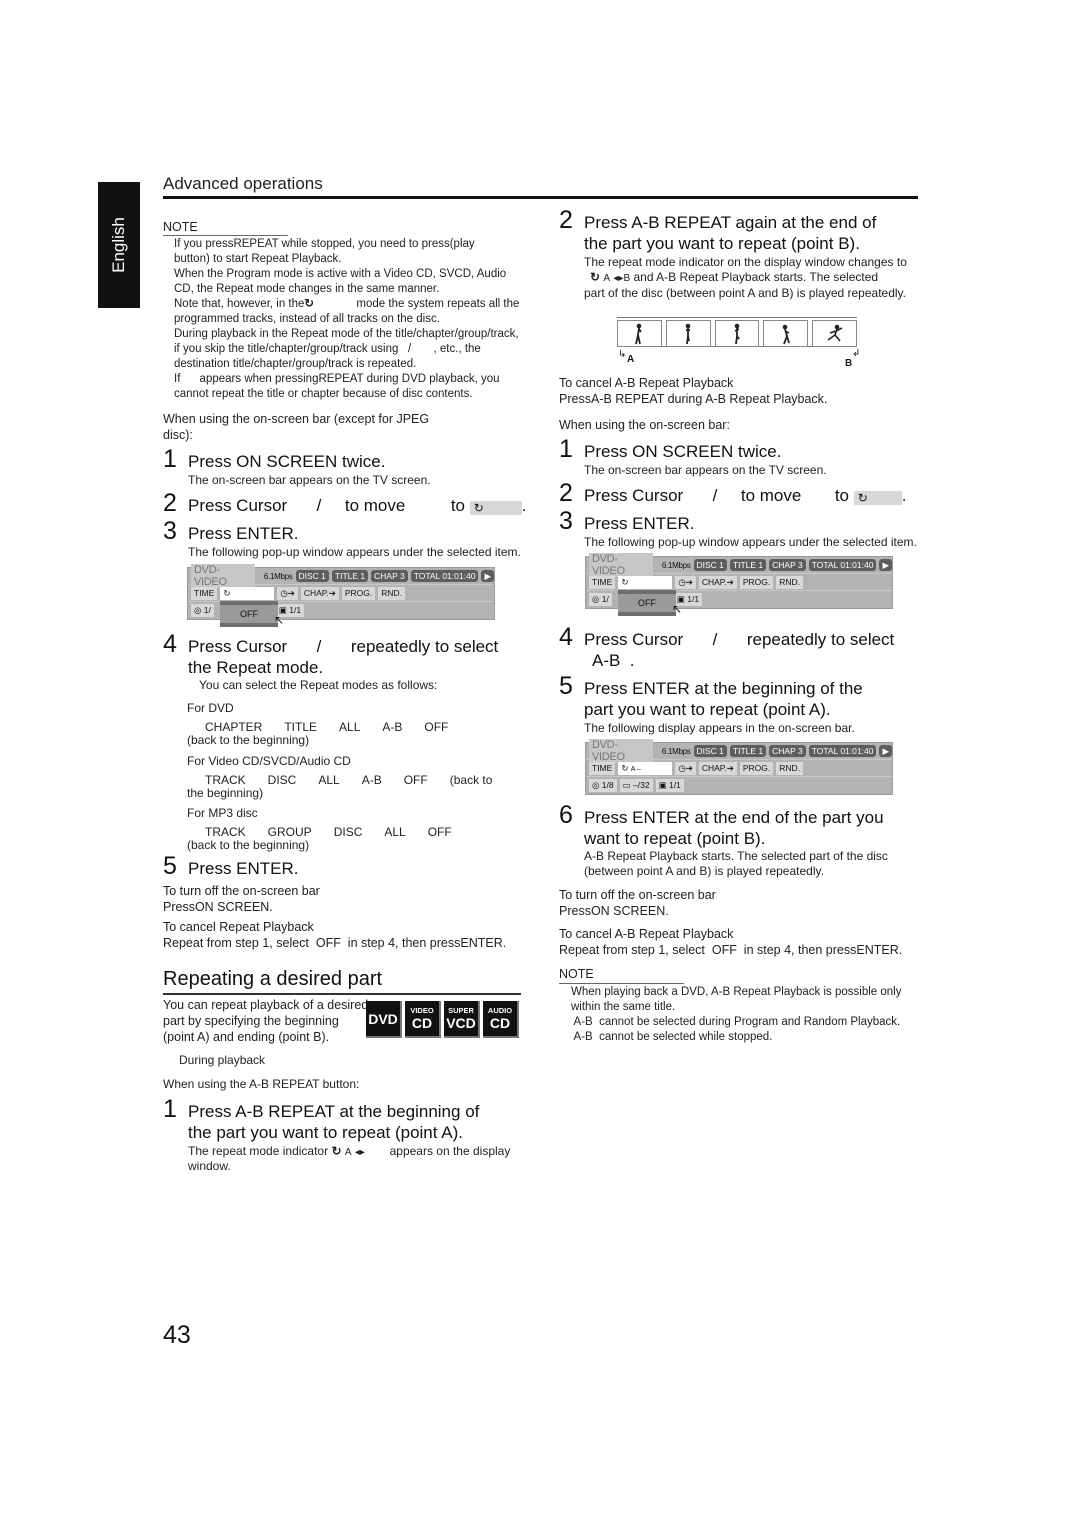 The width and height of the screenshot is (1080, 1528). Describe the element at coordinates (444, 576) in the screenshot. I see `total-pill: TOTAL 01:01:40` at that location.